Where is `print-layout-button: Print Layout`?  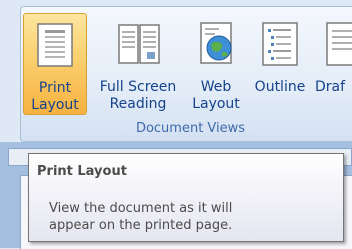 print-layout-button: Print Layout is located at coordinates (55, 64).